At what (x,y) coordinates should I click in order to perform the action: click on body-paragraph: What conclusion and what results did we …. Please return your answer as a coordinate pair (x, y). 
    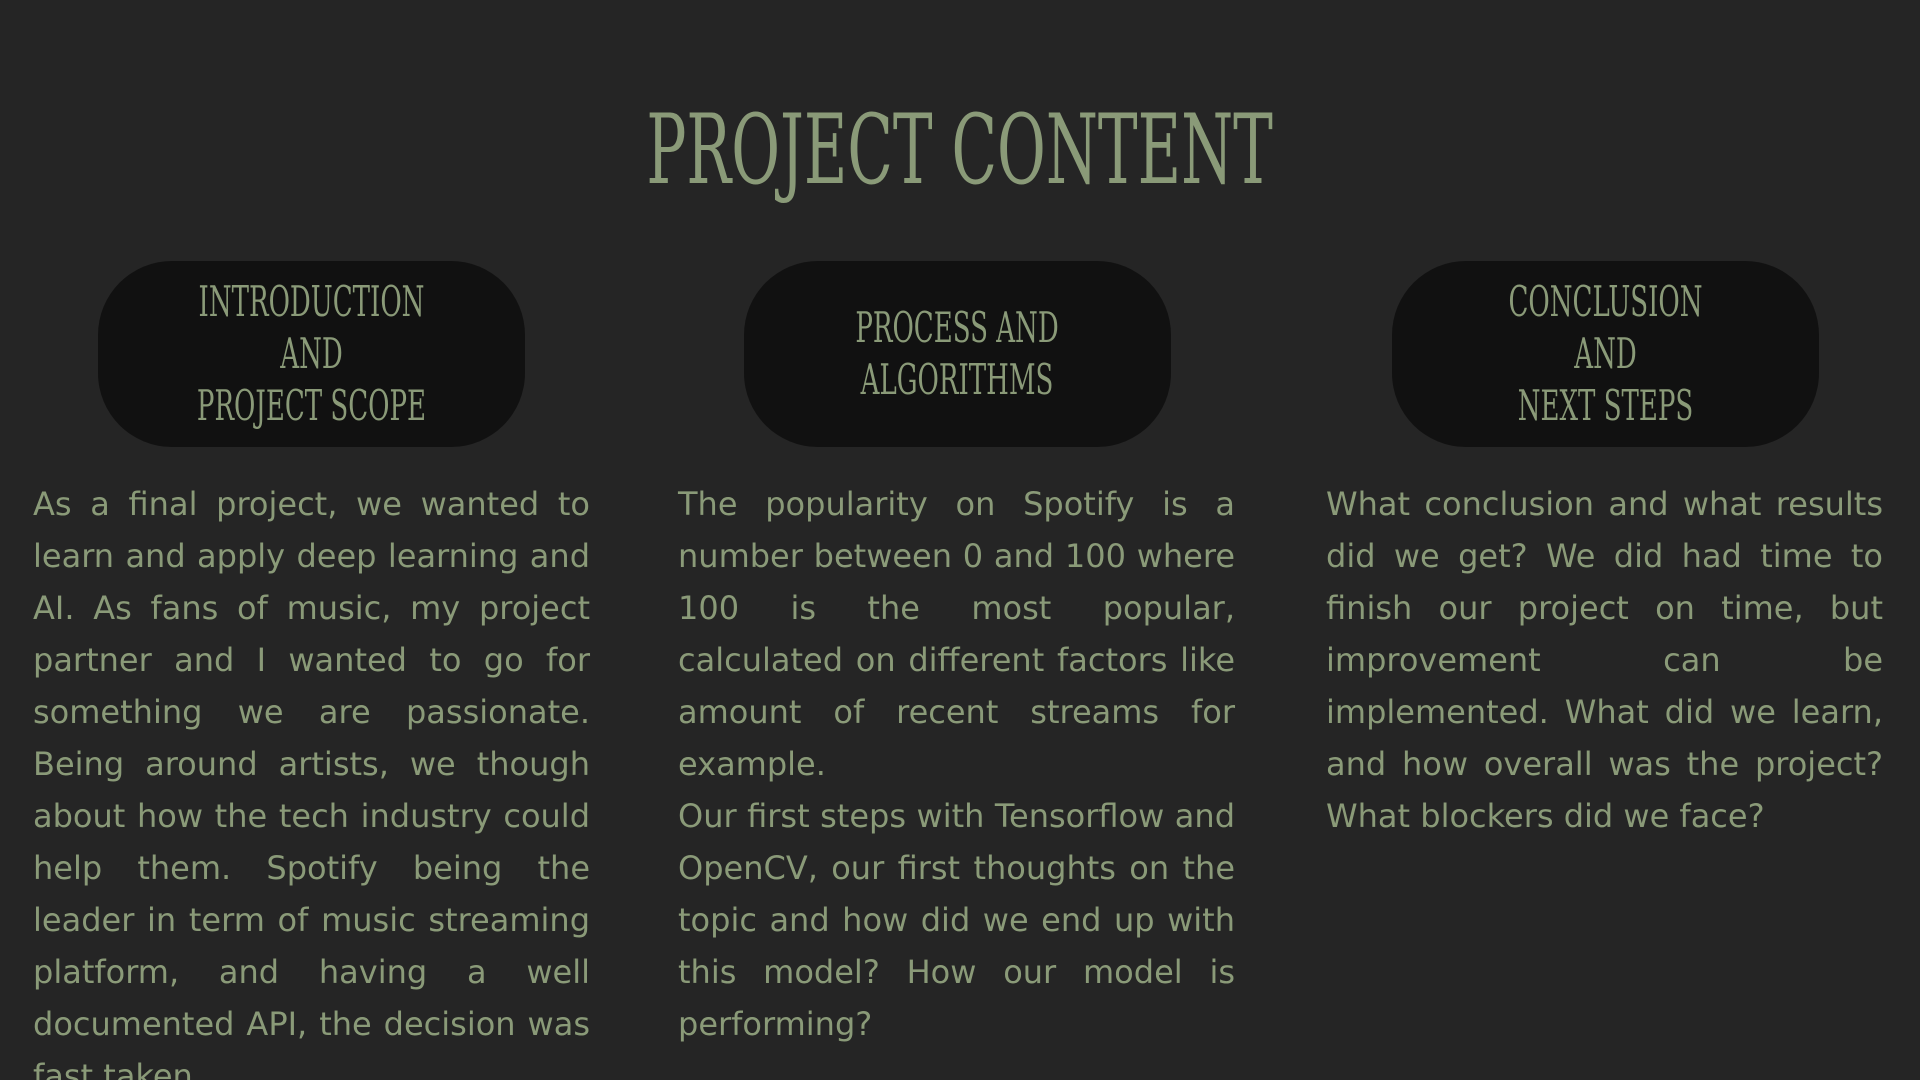
    Looking at the image, I should click on (1604, 660).